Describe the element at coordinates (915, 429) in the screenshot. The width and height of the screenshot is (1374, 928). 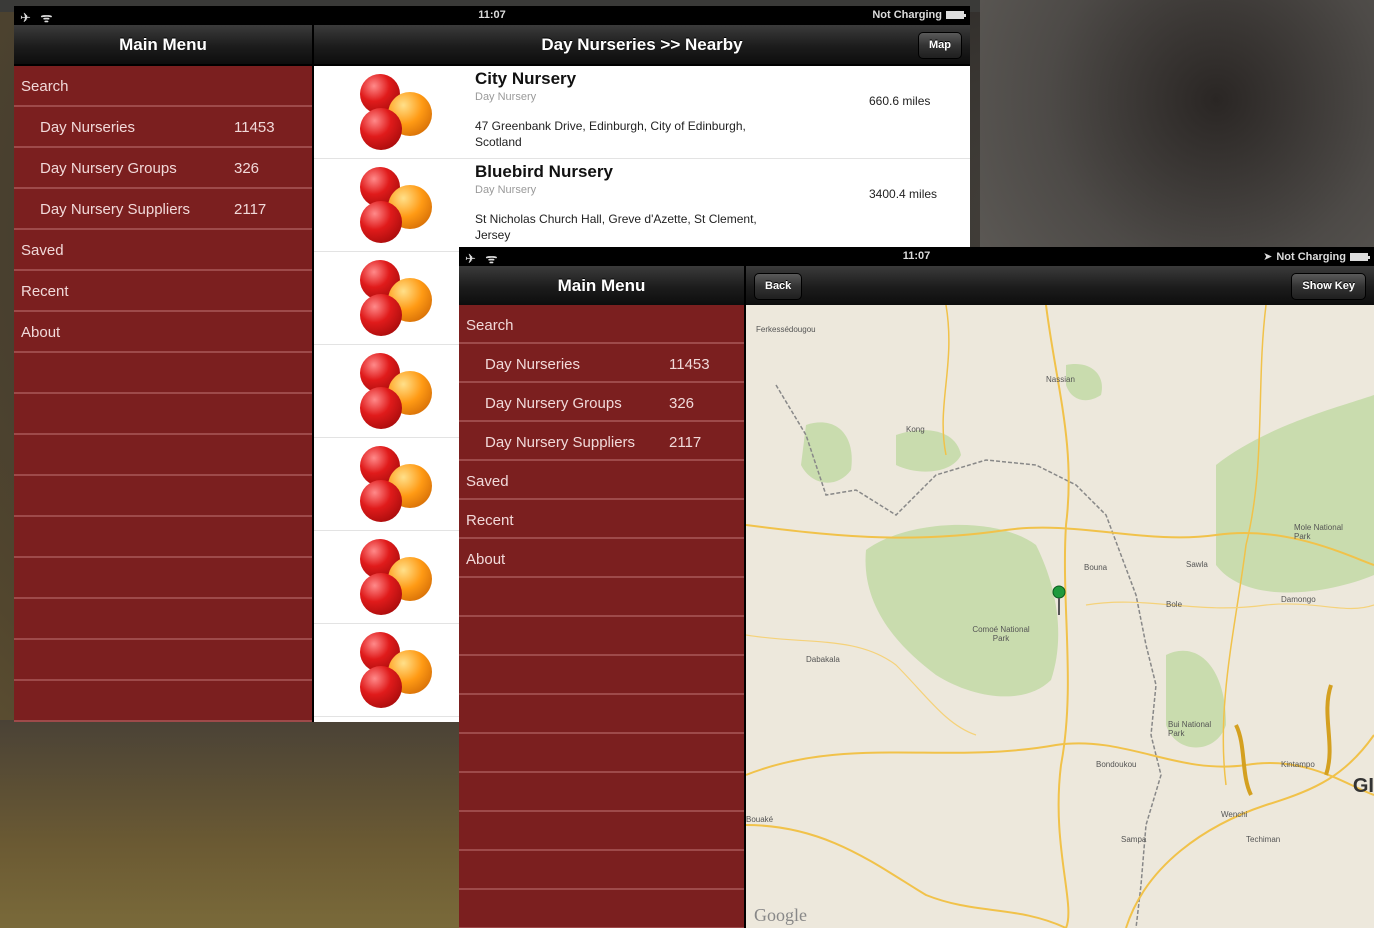
I see `map-label: Kong` at that location.